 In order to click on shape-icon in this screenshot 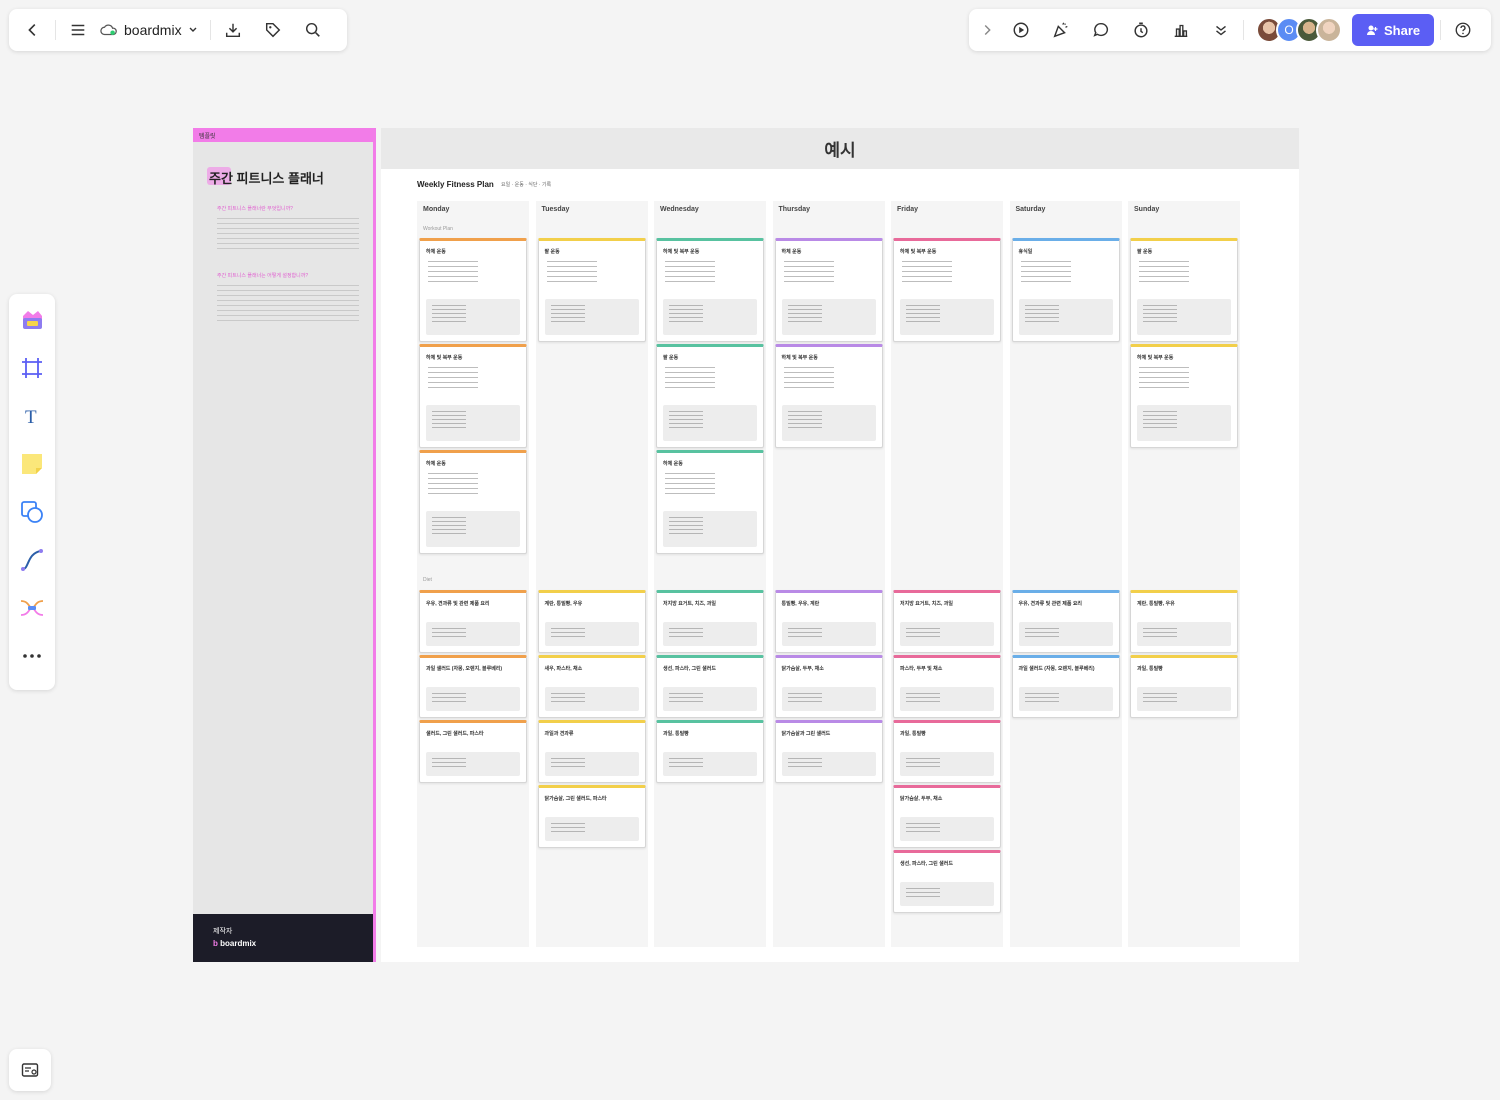, I will do `click(32, 512)`.